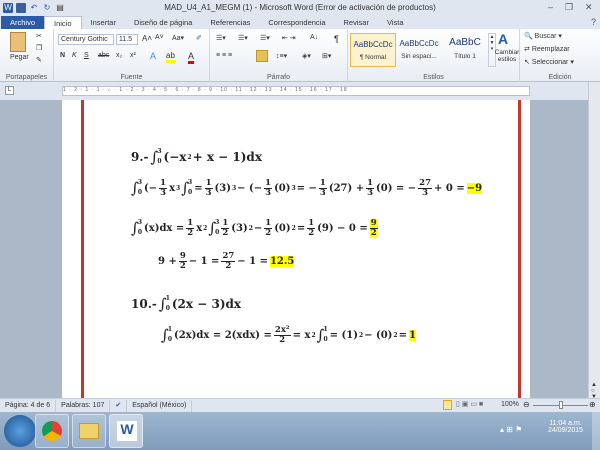 This screenshot has height=450, width=600. I want to click on limits: 10, so click(168, 304).